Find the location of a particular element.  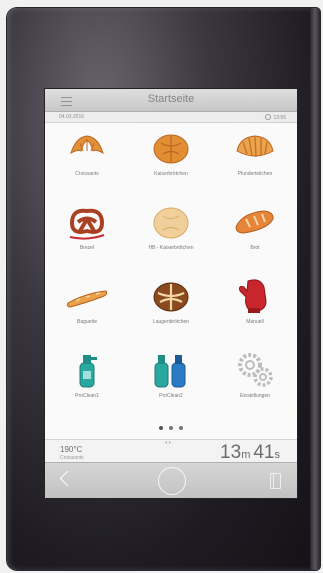

program-tile-label: HB - Kaiserbrötchen is located at coordinates (171, 248).